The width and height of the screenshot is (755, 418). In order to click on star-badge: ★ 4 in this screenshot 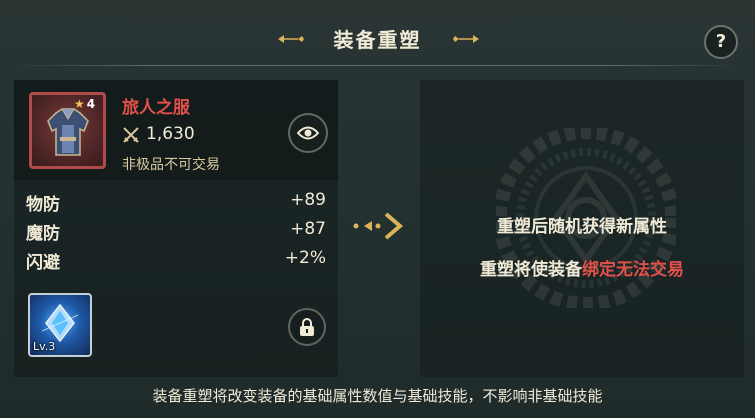, I will do `click(84, 104)`.